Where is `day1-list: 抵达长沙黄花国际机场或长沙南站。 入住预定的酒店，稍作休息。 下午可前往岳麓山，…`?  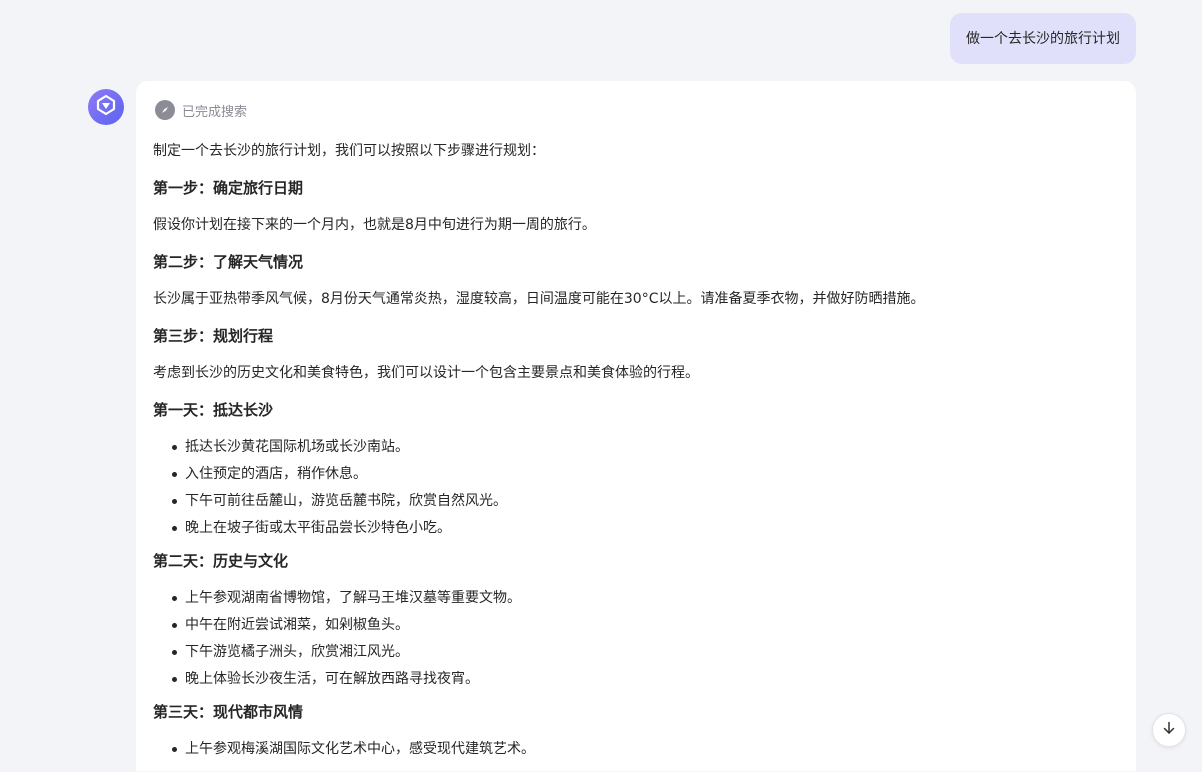 day1-list: 抵达长沙黄花国际机场或长沙南站。 入住预定的酒店，稍作休息。 下午可前往岳麓山，… is located at coordinates (633, 487).